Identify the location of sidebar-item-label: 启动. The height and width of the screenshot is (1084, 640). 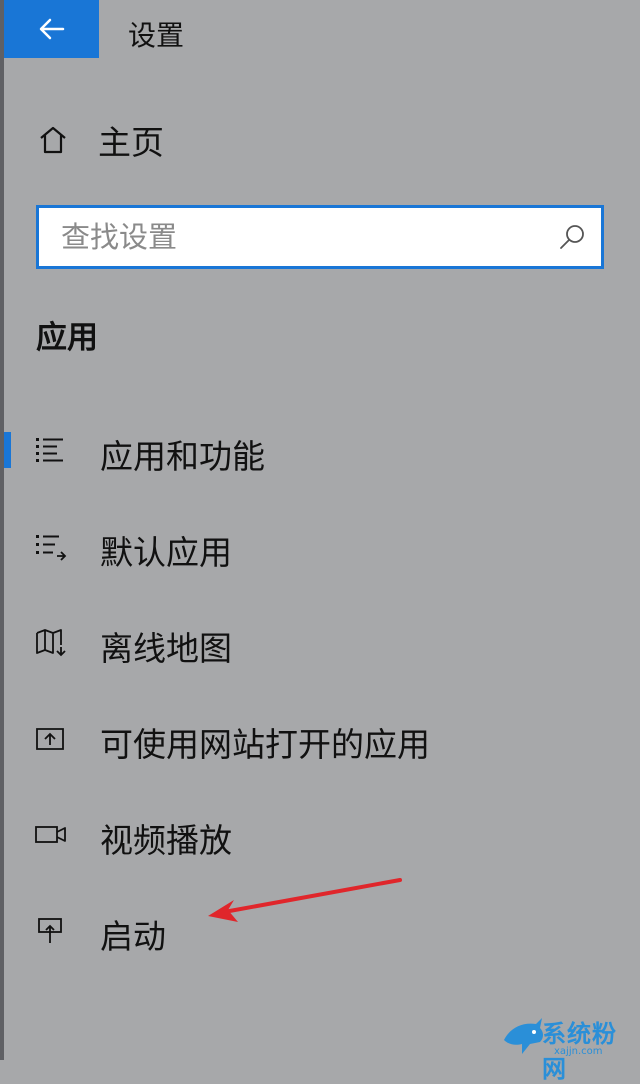
(133, 936).